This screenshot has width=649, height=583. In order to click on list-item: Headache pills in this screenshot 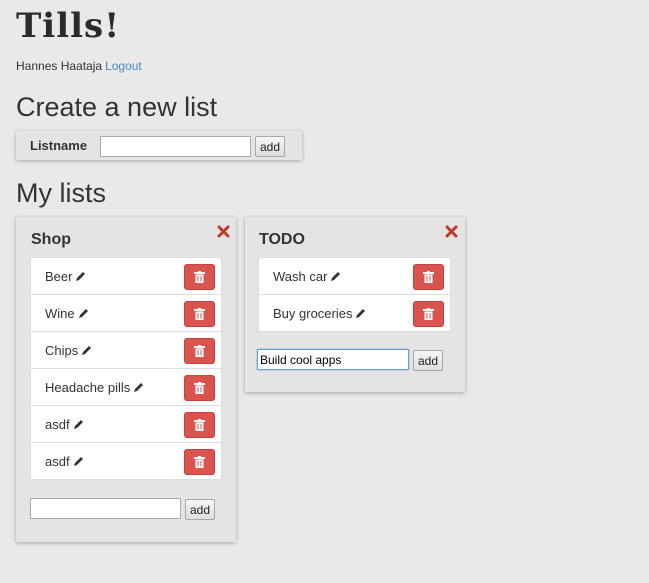, I will do `click(126, 387)`.